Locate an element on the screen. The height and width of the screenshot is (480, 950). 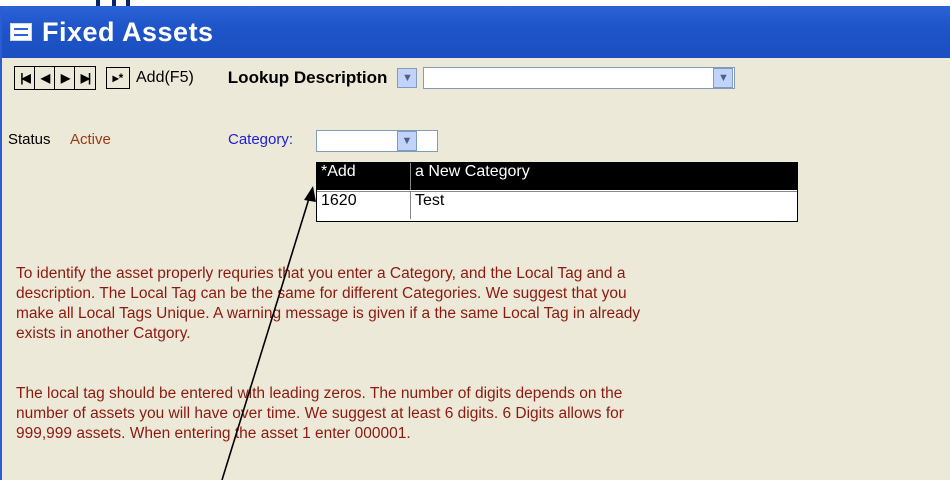
option-name: a New Category is located at coordinates (472, 171).